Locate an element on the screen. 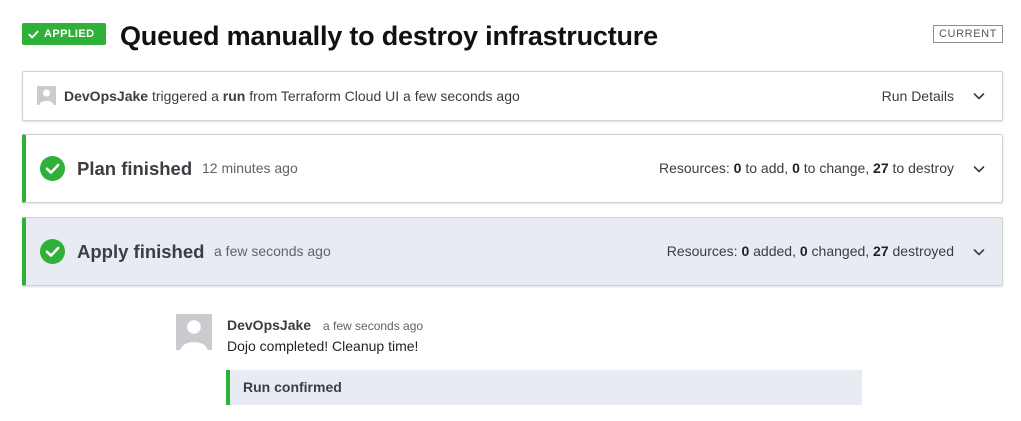 This screenshot has height=421, width=1021. status-badge-label: APPLIED is located at coordinates (69, 34).